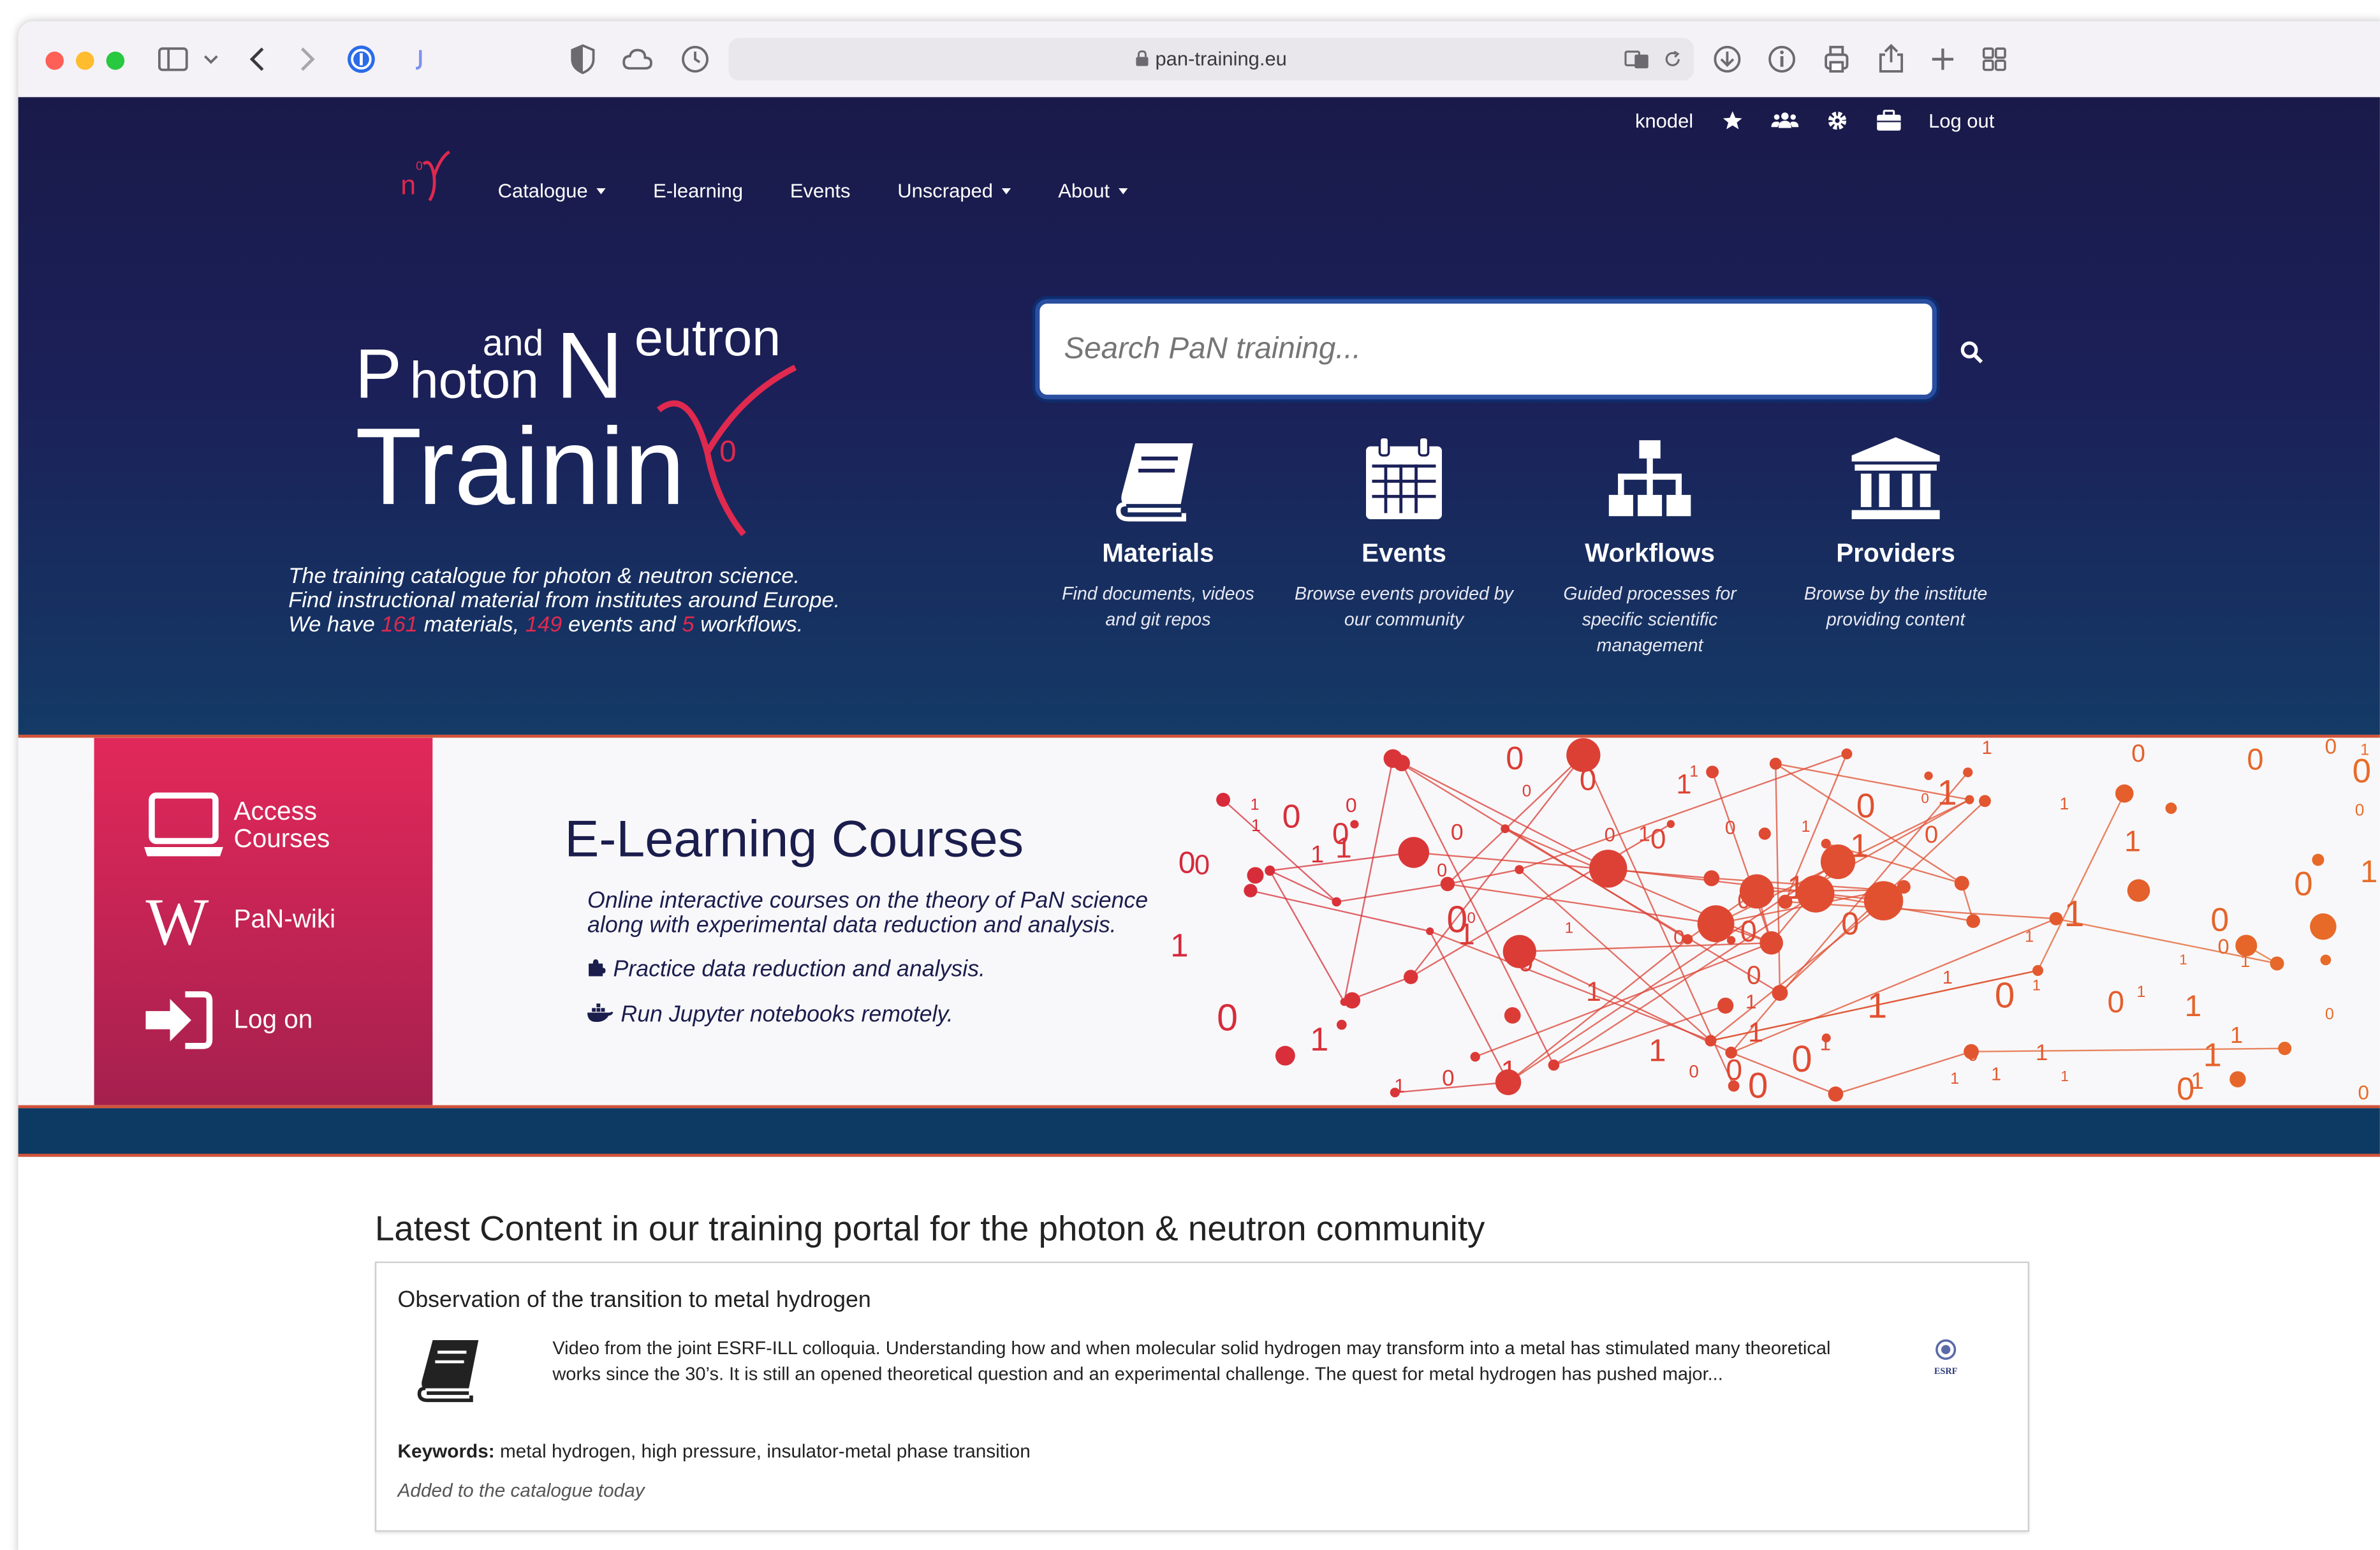  I want to click on lock-icon, so click(1142, 58).